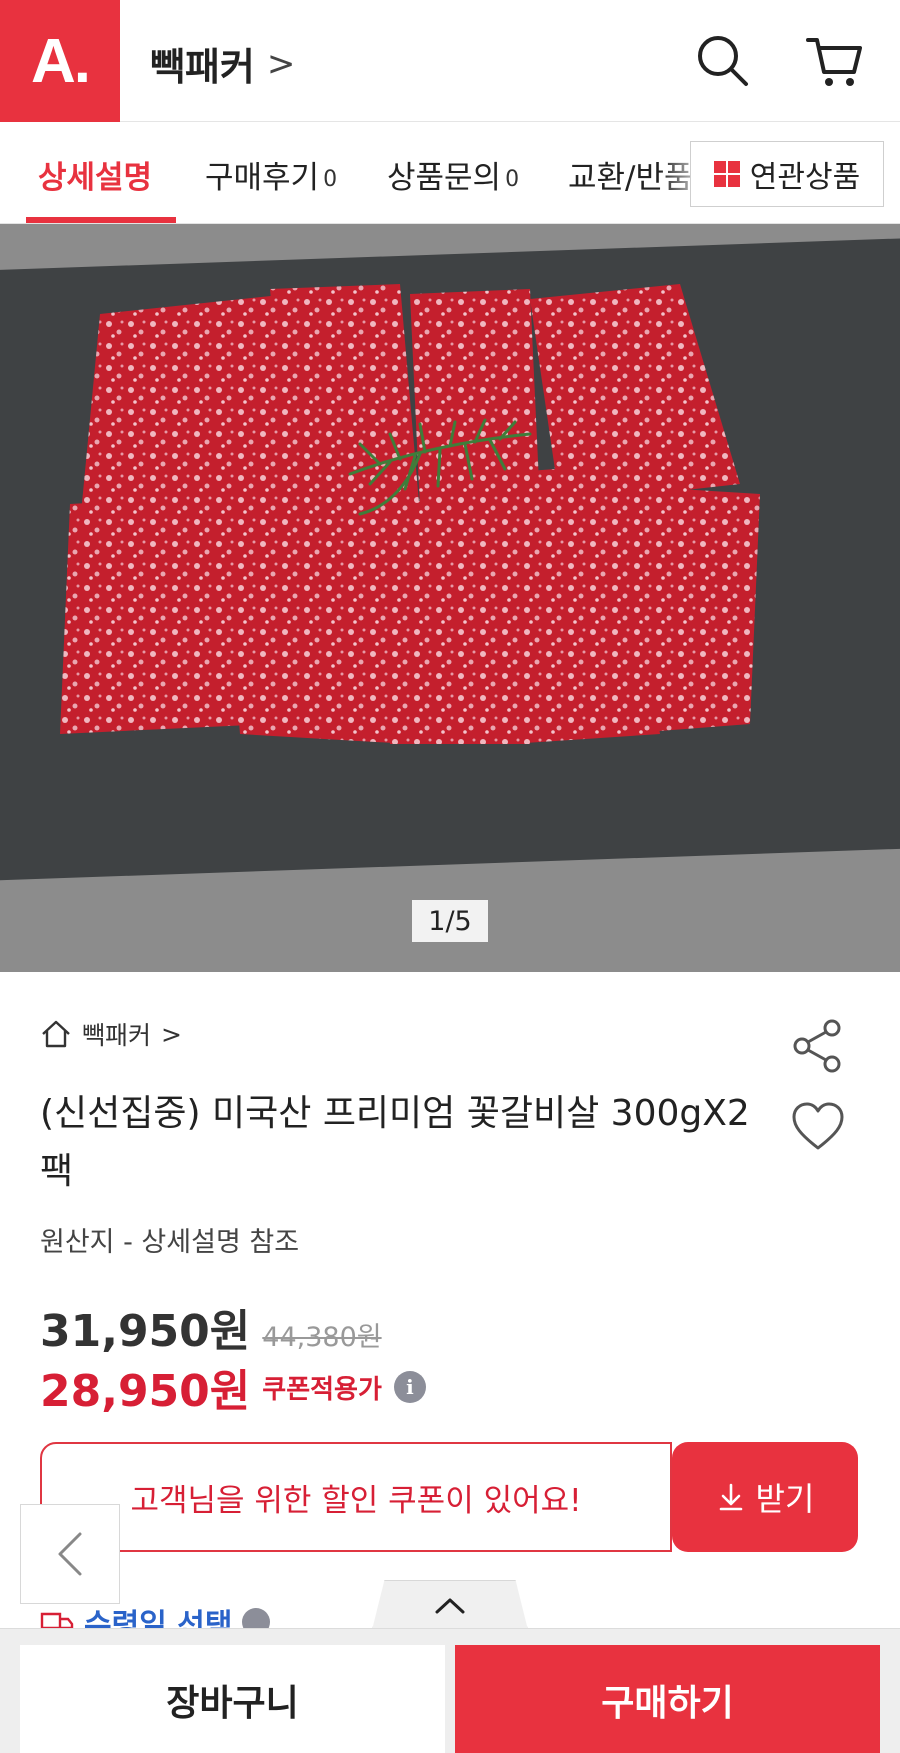 Image resolution: width=900 pixels, height=1753 pixels. Describe the element at coordinates (322, 1337) in the screenshot. I see `original-price: 44,380원` at that location.